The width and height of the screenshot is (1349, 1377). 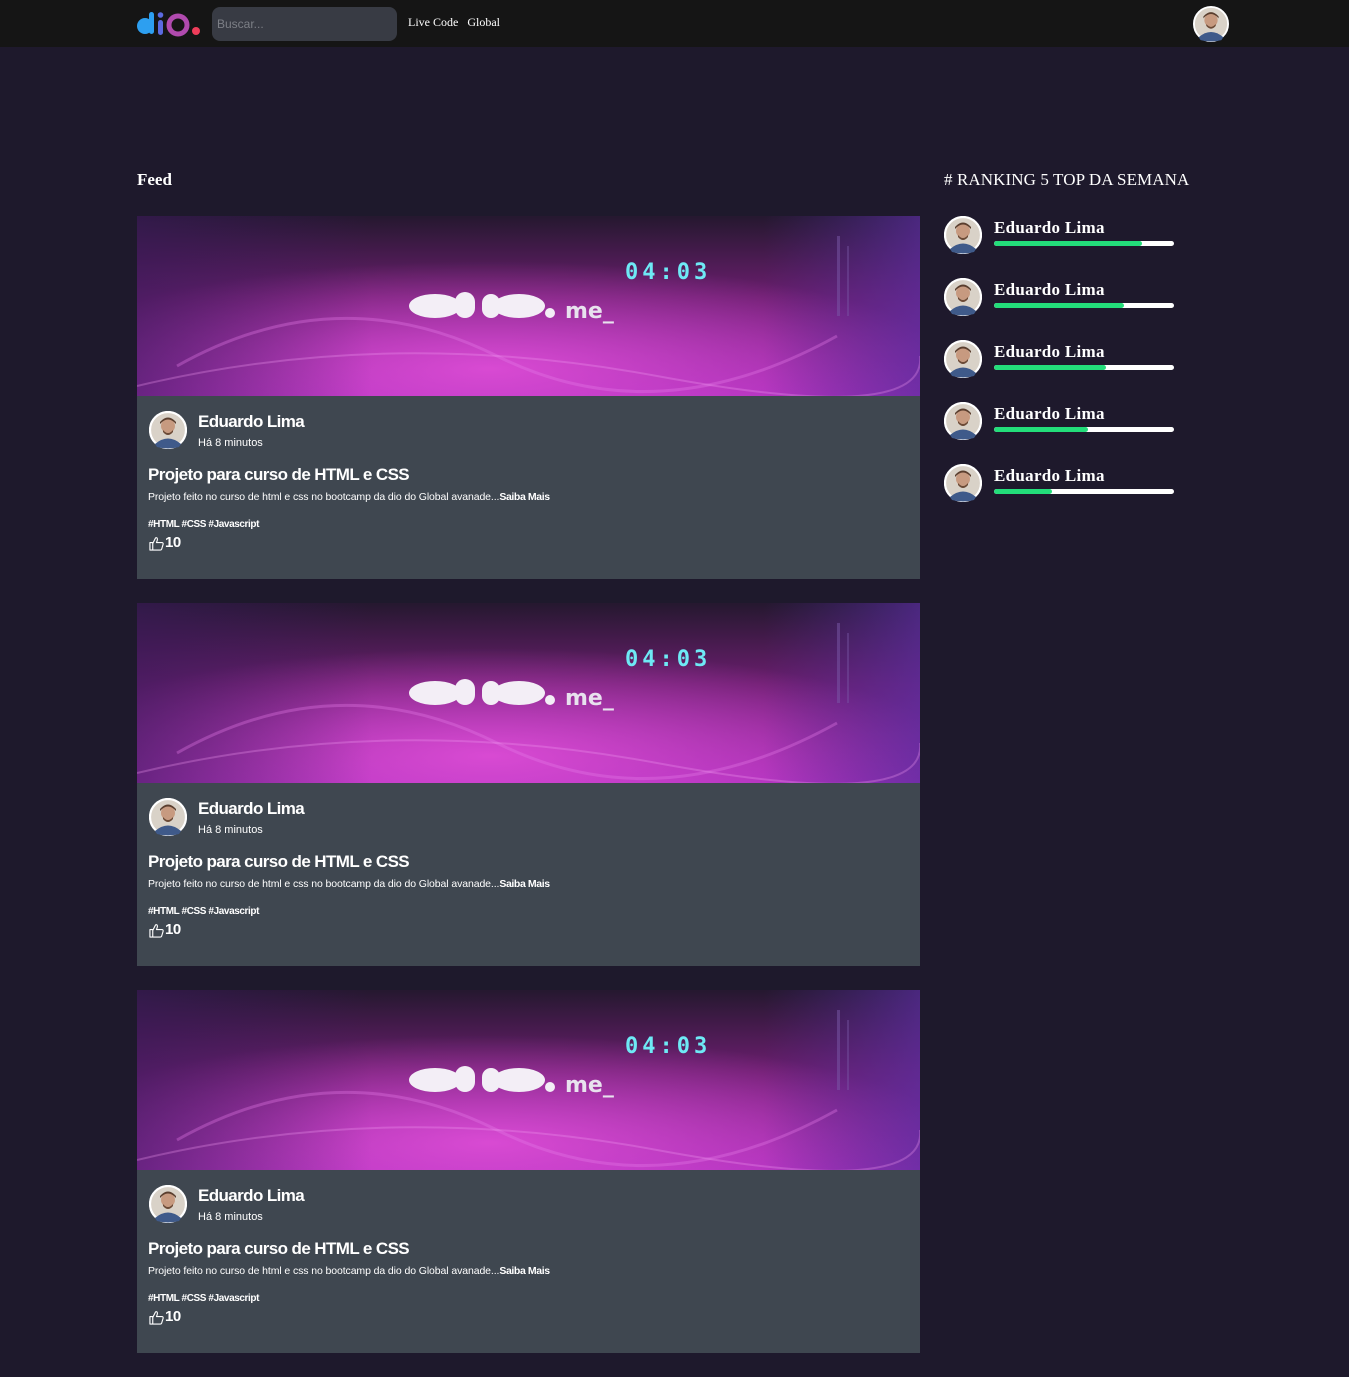 I want to click on nav-live-code: Live Code, so click(x=433, y=22).